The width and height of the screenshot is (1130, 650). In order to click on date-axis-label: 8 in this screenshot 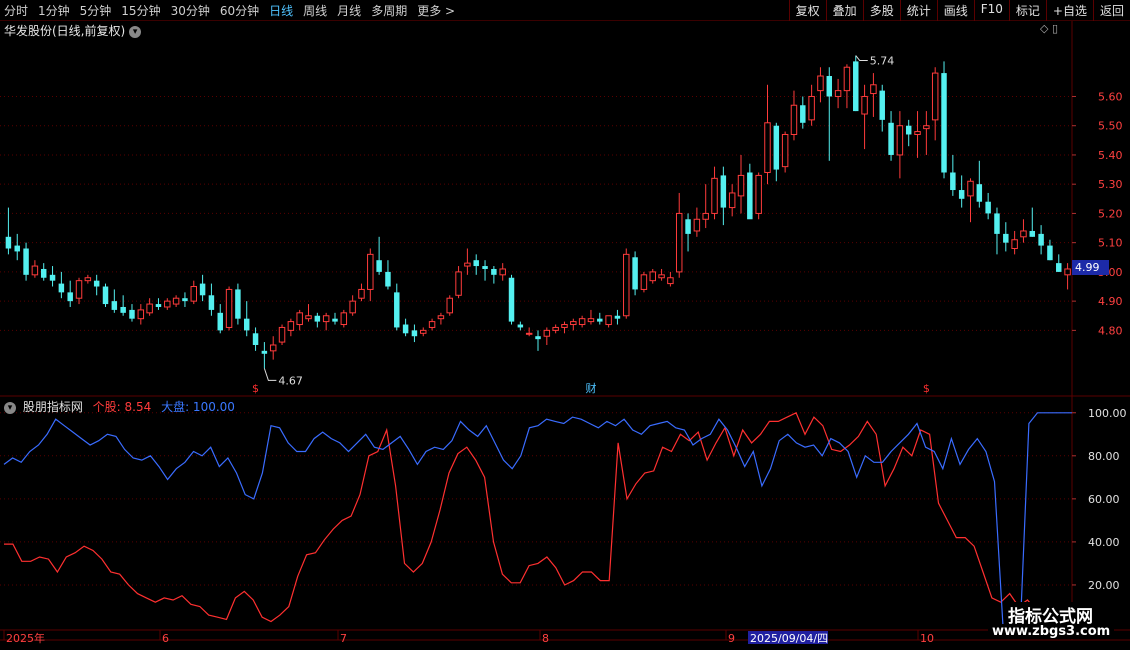, I will do `click(545, 638)`.